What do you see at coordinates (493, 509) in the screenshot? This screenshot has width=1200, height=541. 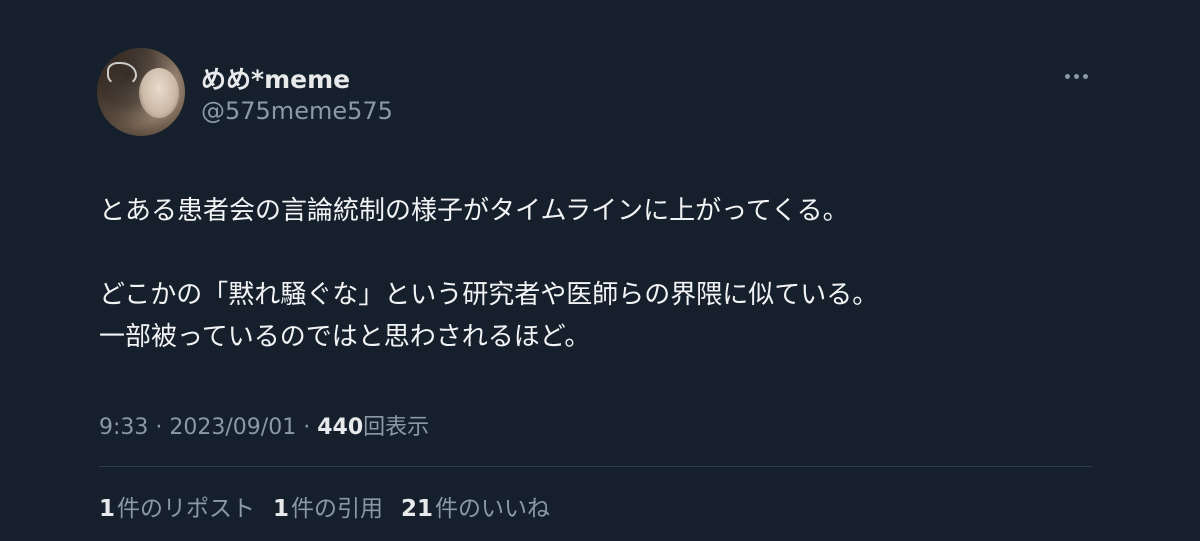 I see `likes-label: 件のいいね` at bounding box center [493, 509].